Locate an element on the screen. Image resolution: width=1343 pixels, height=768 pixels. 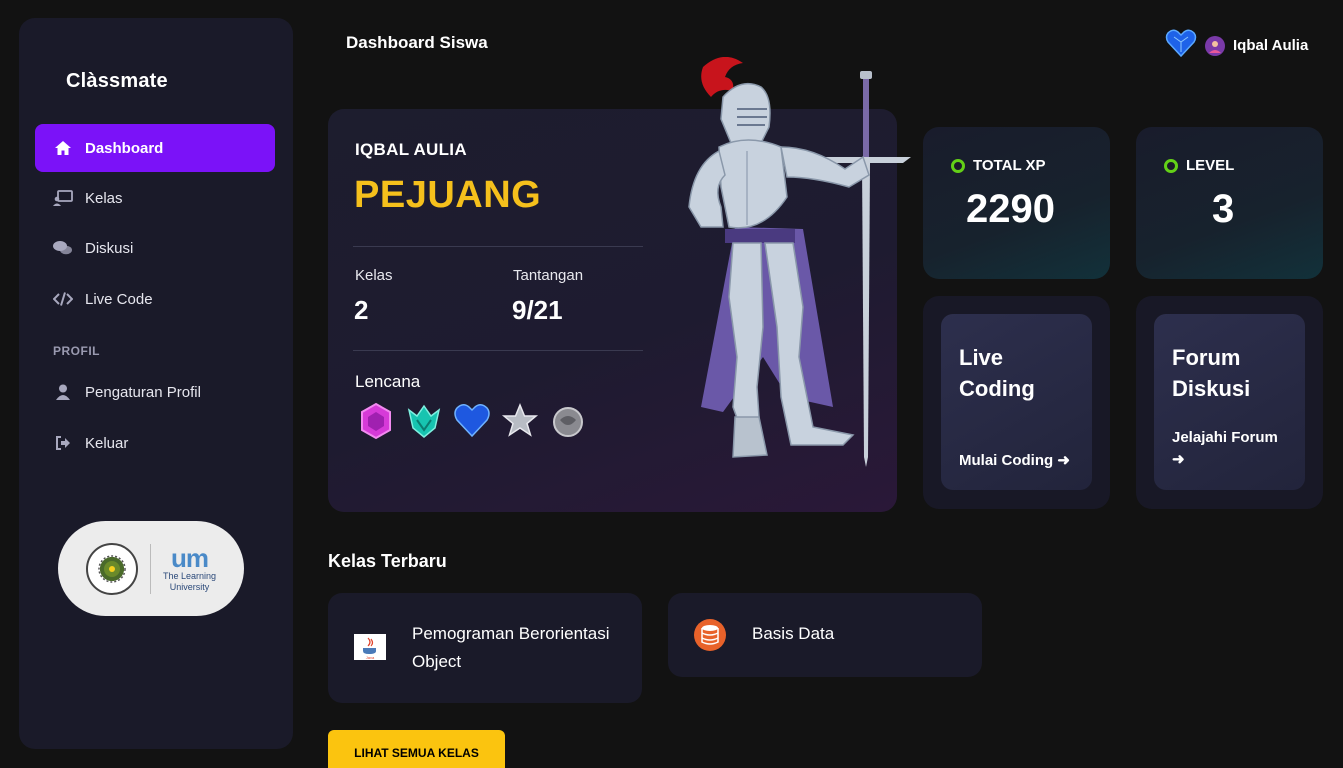
um-wordmark: um The Learning University is located at coordinates (189, 567).